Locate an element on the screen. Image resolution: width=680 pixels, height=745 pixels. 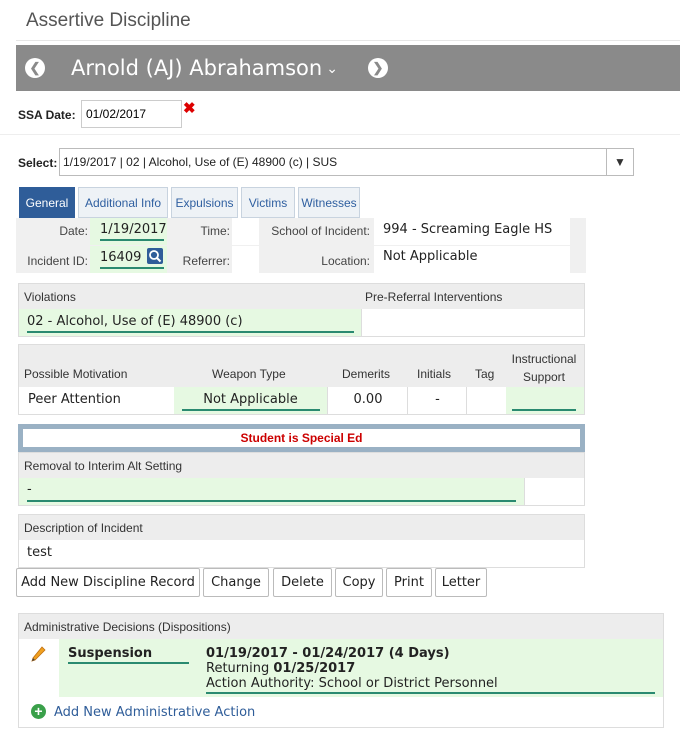
dispositions-header: Administrative Decisions (Dispositions) is located at coordinates (341, 626).